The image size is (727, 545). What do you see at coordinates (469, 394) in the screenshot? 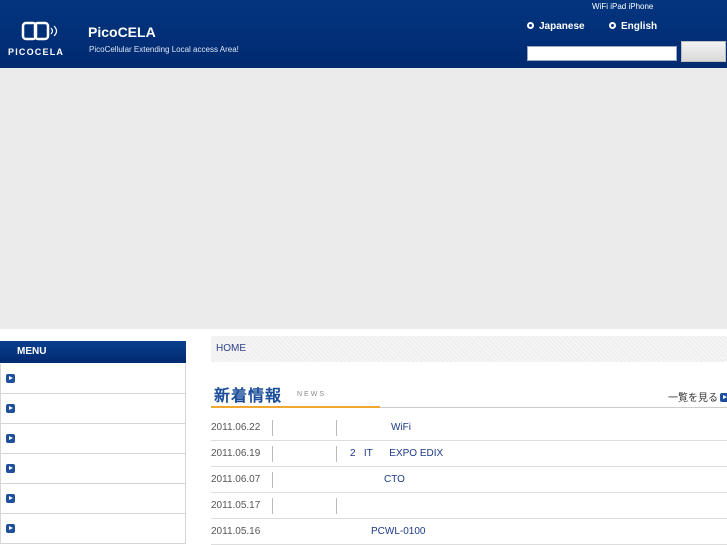
I see `news-header: 新着情報 NEWS 一覧を見る` at bounding box center [469, 394].